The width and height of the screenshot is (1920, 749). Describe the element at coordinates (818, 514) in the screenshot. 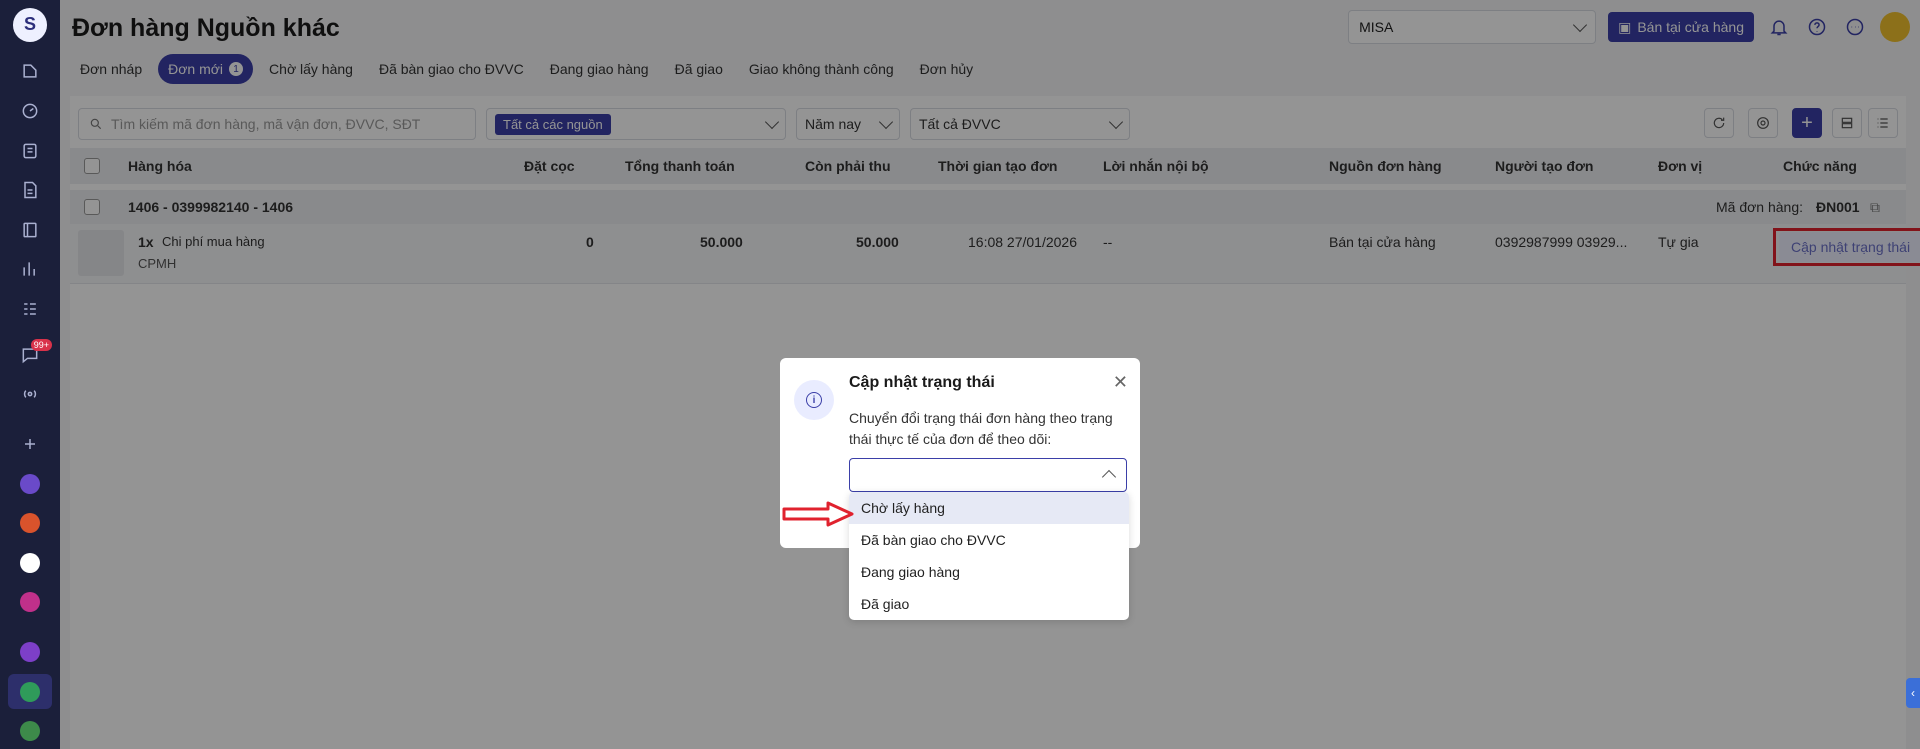

I see `red-arrow-icon` at that location.